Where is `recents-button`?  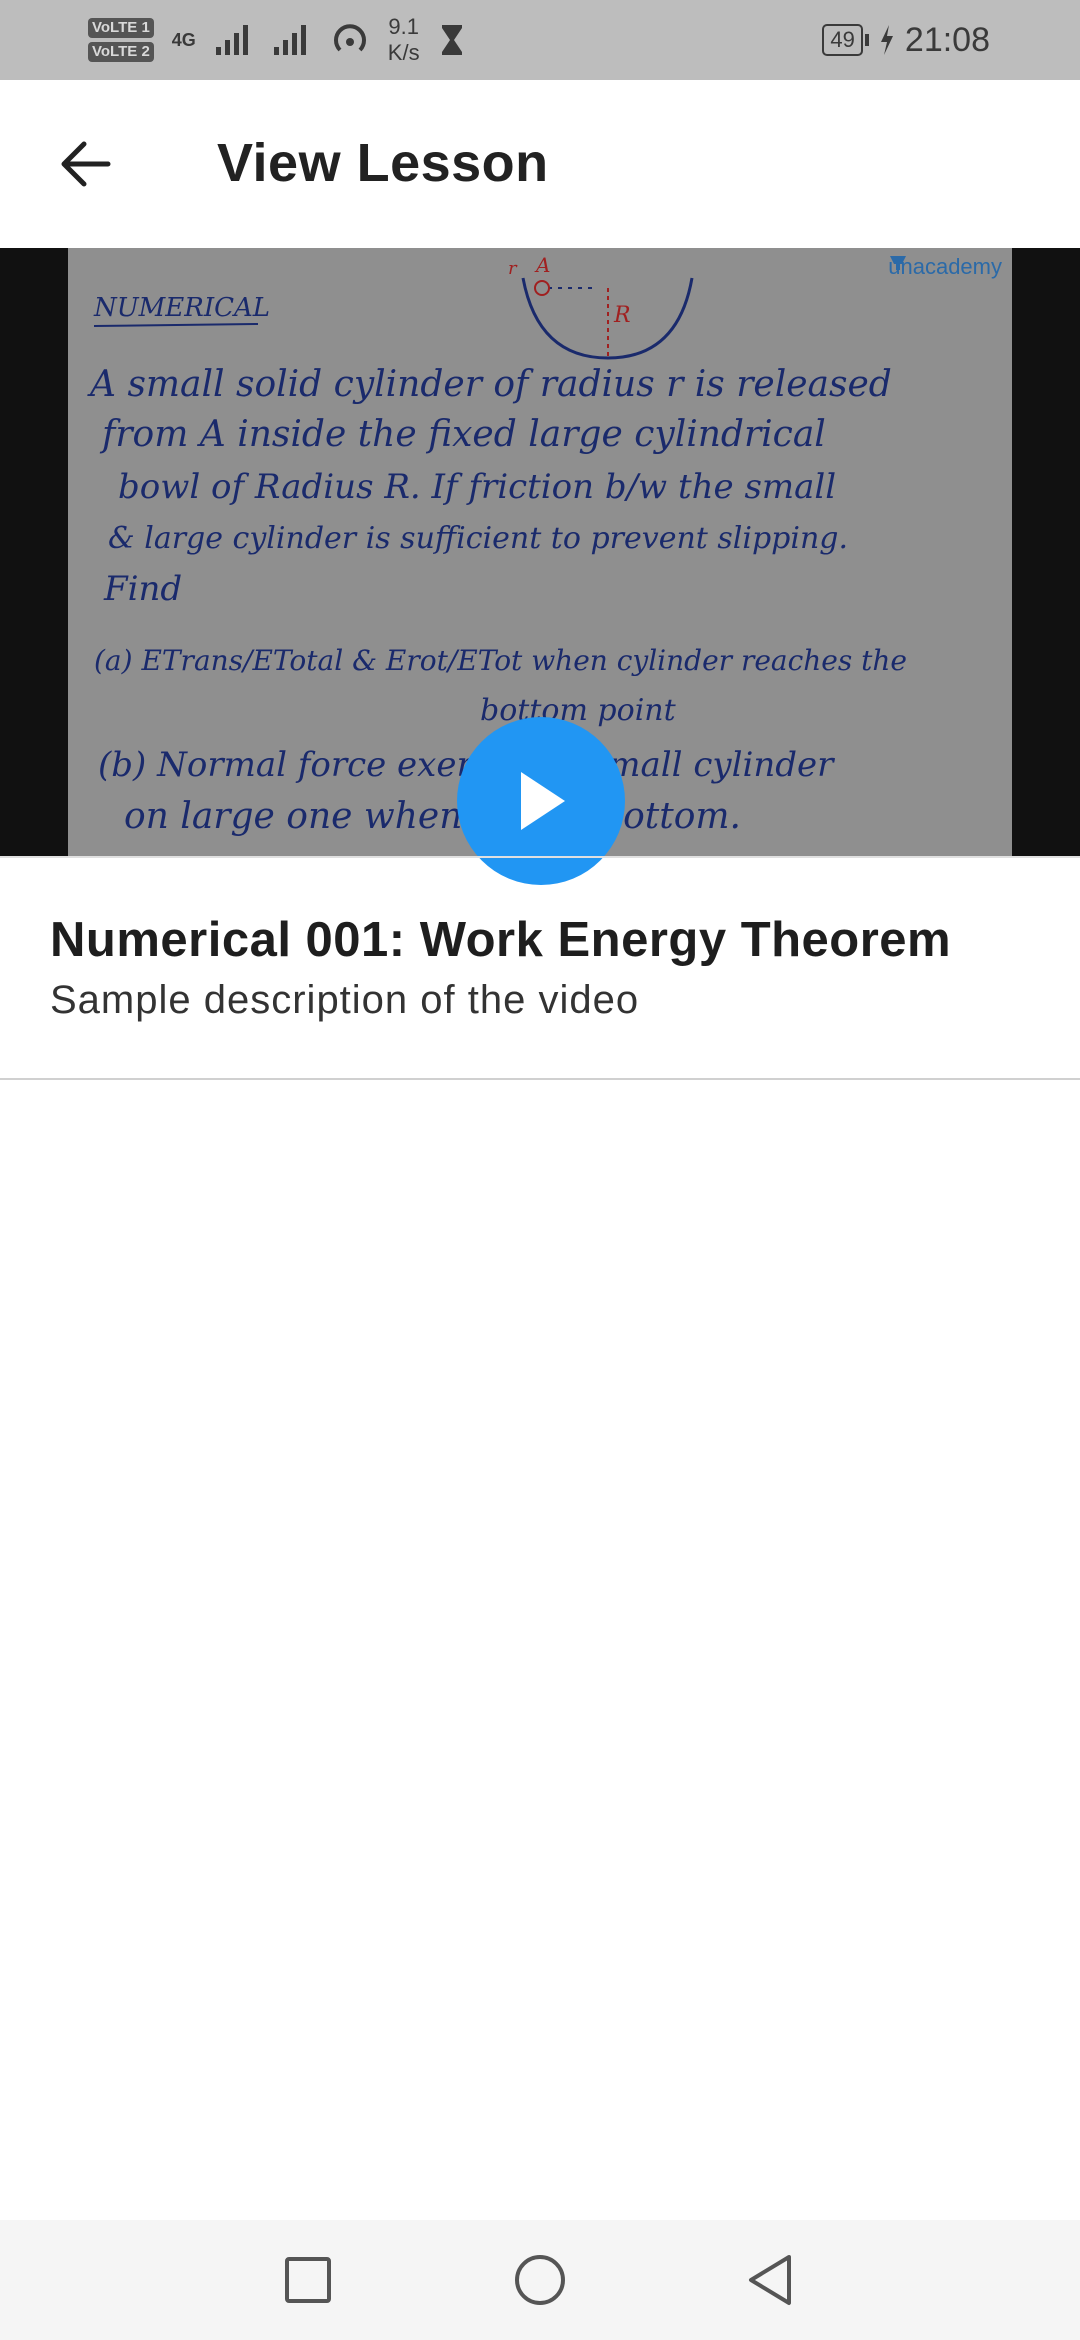 recents-button is located at coordinates (308, 2280).